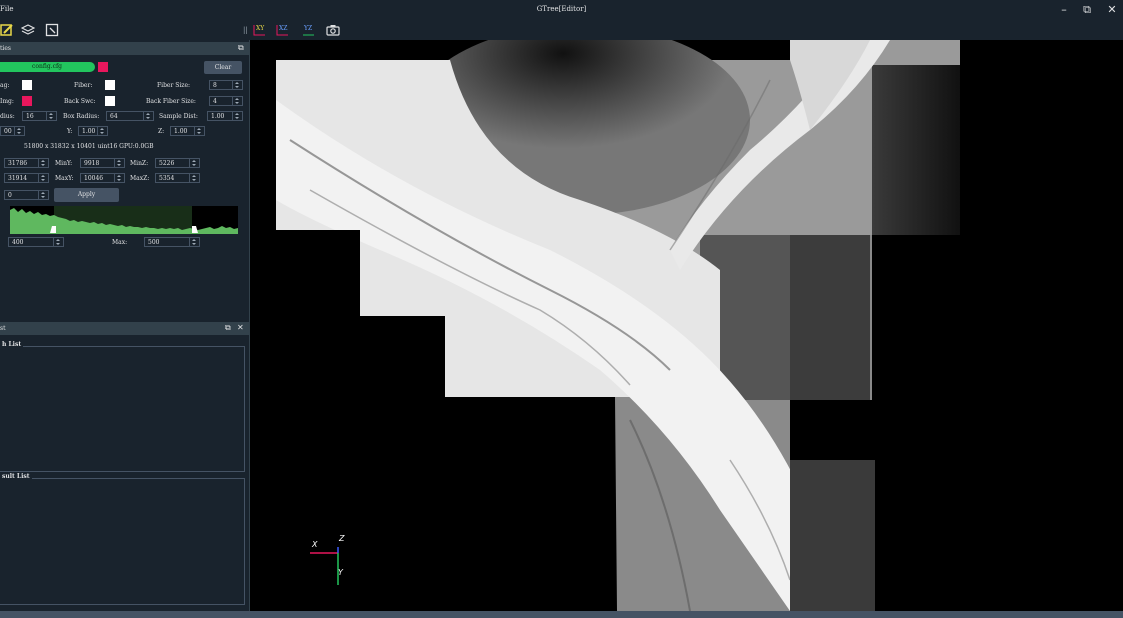  Describe the element at coordinates (83, 85) in the screenshot. I see `fiber-color-label: Fiber:` at that location.